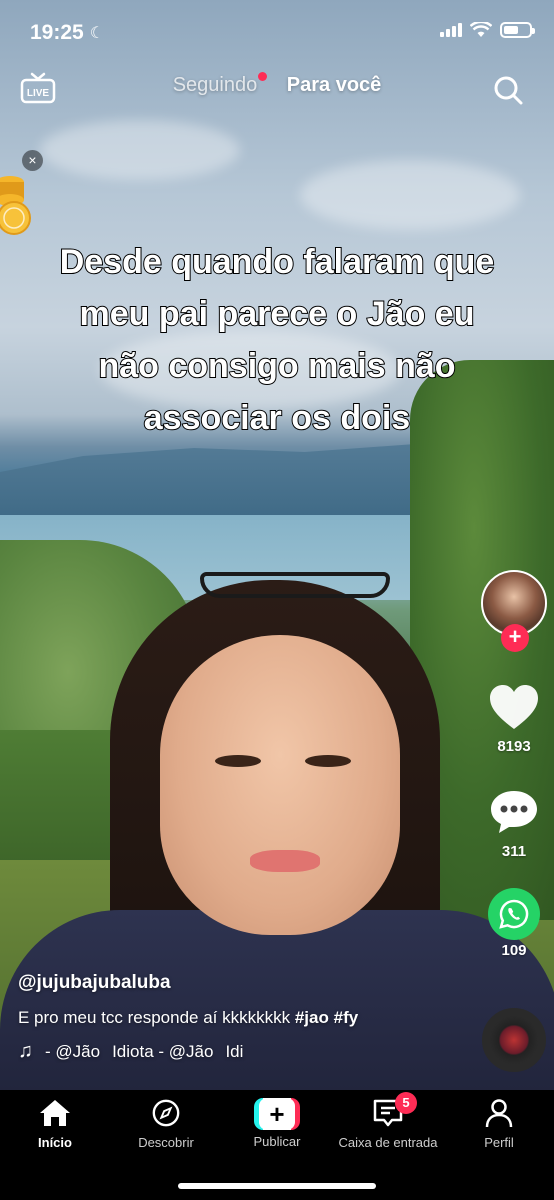 The width and height of the screenshot is (554, 1200). I want to click on comment-count: 311, so click(514, 851).